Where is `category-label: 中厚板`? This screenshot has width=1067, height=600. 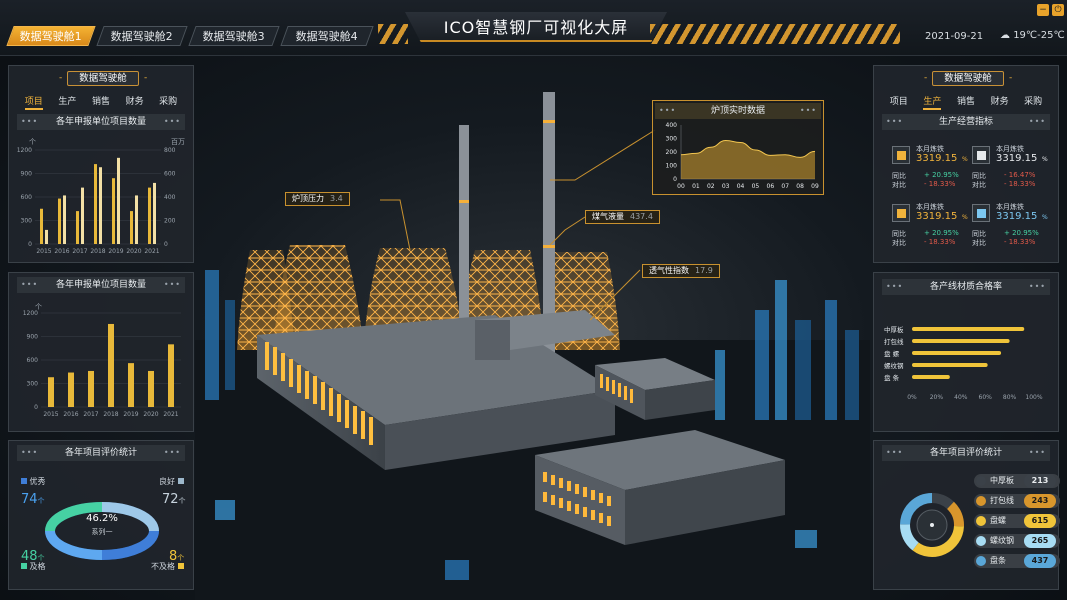
category-label: 中厚板 is located at coordinates (894, 329).